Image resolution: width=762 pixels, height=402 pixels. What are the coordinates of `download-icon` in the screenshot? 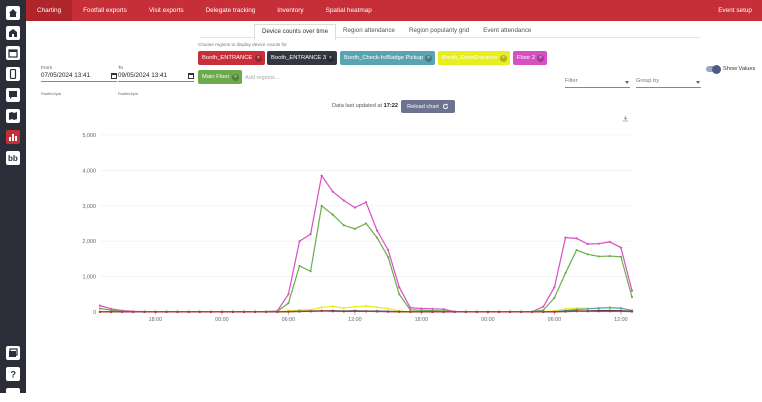 It's located at (625, 118).